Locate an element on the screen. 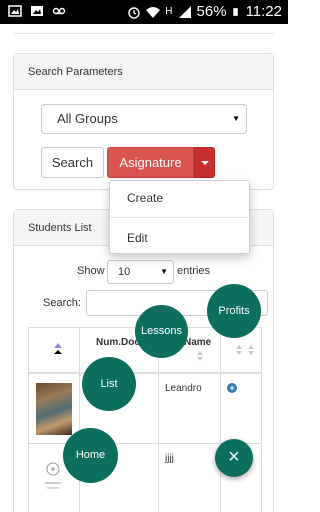  asignature-dropdown-toggle is located at coordinates (204, 162).